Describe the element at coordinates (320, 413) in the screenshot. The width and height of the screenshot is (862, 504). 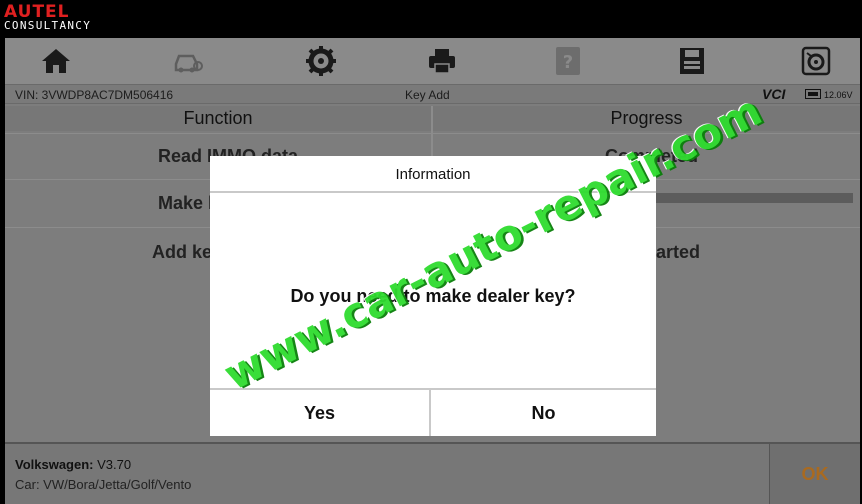
I see `yes-button: Yes` at that location.